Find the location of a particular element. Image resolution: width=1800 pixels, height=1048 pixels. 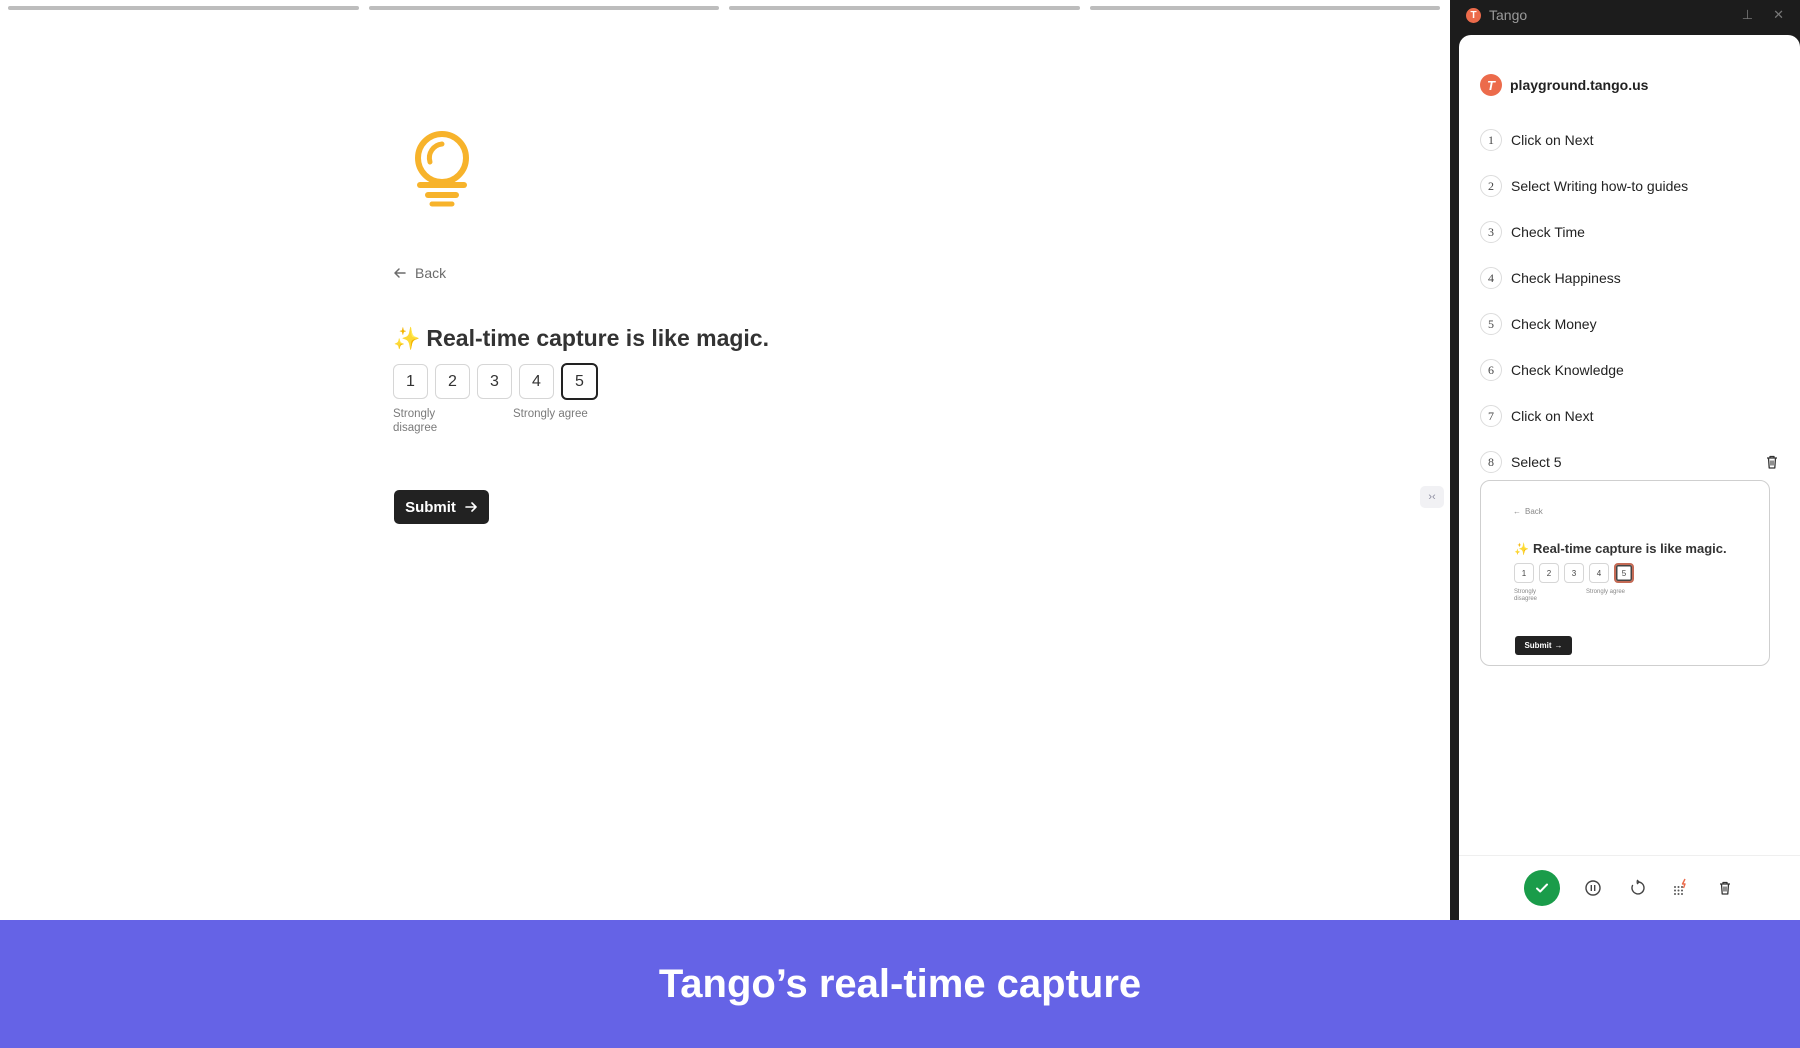

step-number: 1 is located at coordinates (1491, 140).